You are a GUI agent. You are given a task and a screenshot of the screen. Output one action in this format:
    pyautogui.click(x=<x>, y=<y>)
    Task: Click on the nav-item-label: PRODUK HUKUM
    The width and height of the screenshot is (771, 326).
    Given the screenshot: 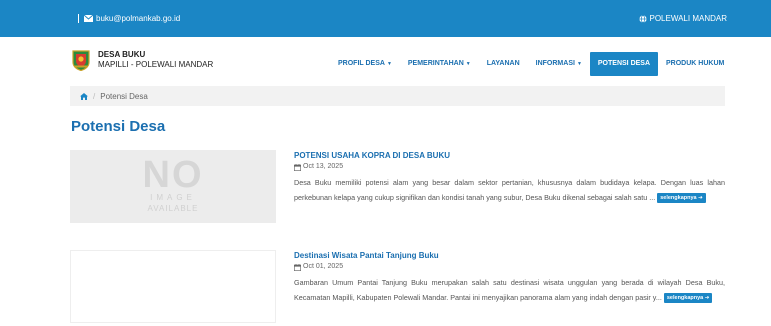 What is the action you would take?
    pyautogui.click(x=695, y=63)
    